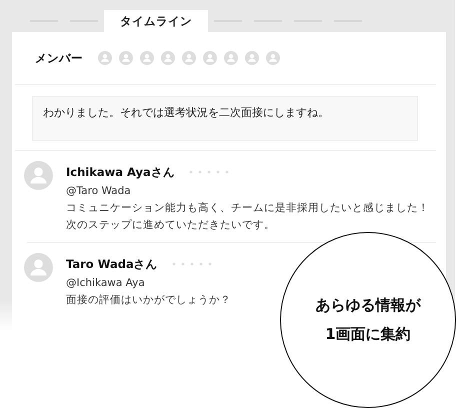  Describe the element at coordinates (106, 283) in the screenshot. I see `mention: @Ichikawa Aya` at that location.